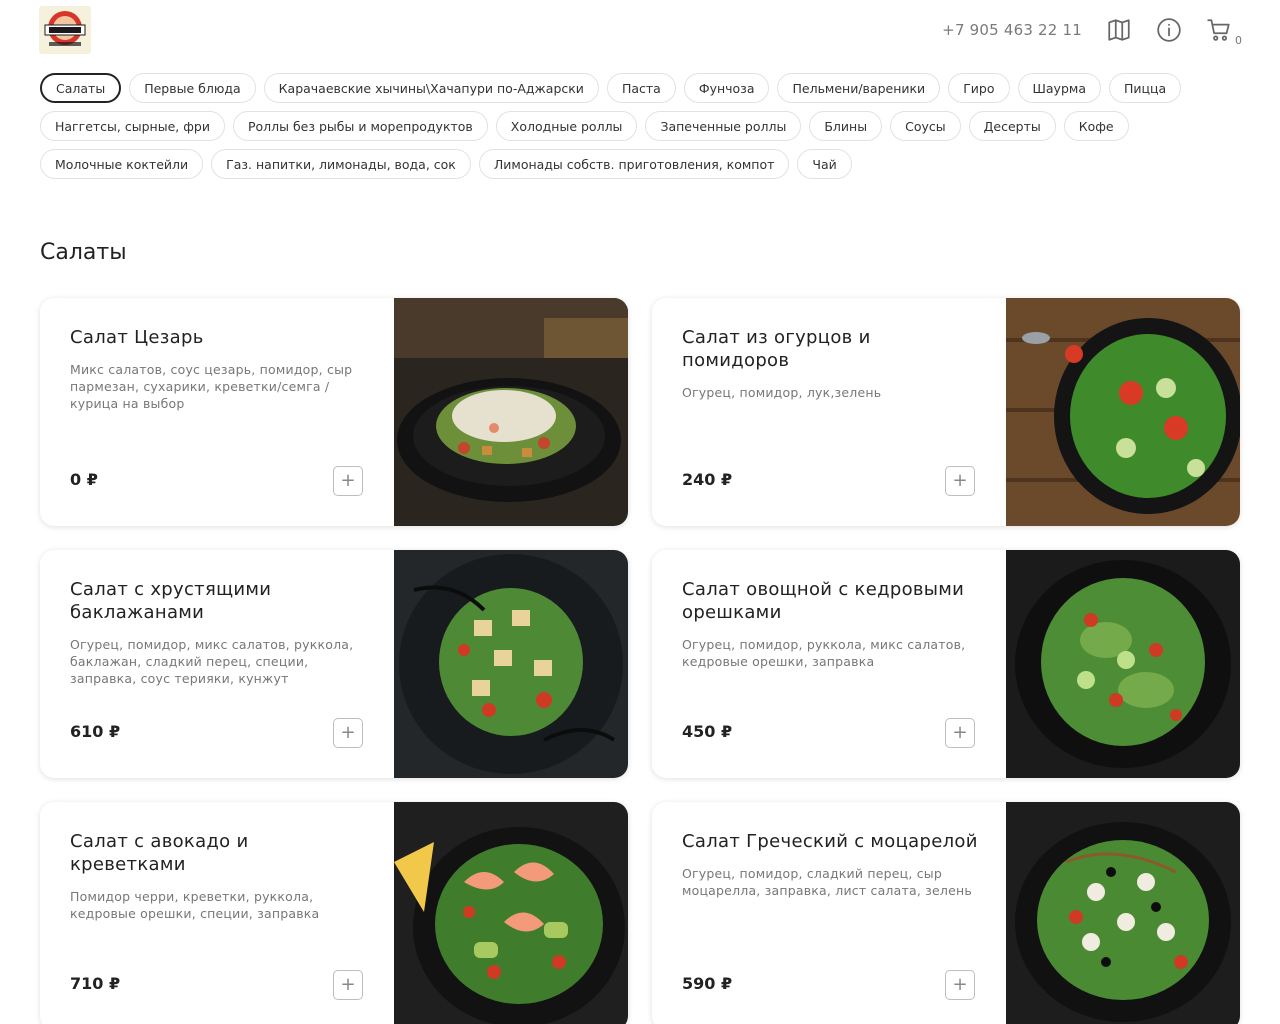 This screenshot has width=1280, height=1024. I want to click on map-icon, so click(1119, 30).